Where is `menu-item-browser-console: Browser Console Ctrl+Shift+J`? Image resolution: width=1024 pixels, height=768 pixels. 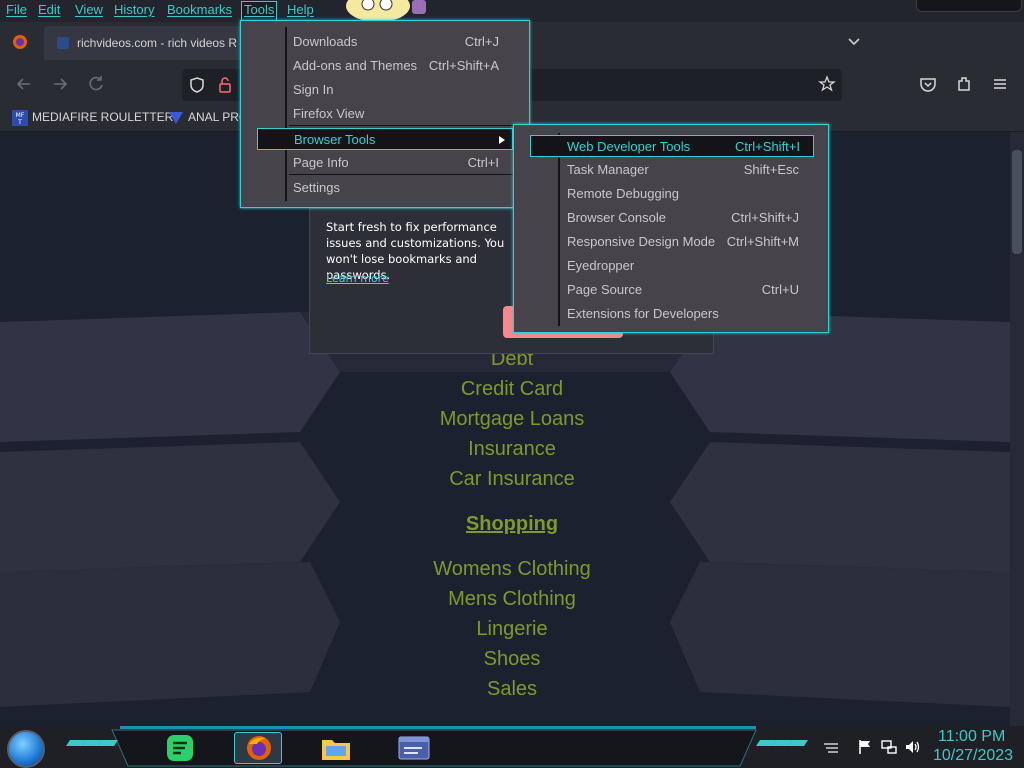 menu-item-browser-console: Browser Console Ctrl+Shift+J is located at coordinates (683, 218).